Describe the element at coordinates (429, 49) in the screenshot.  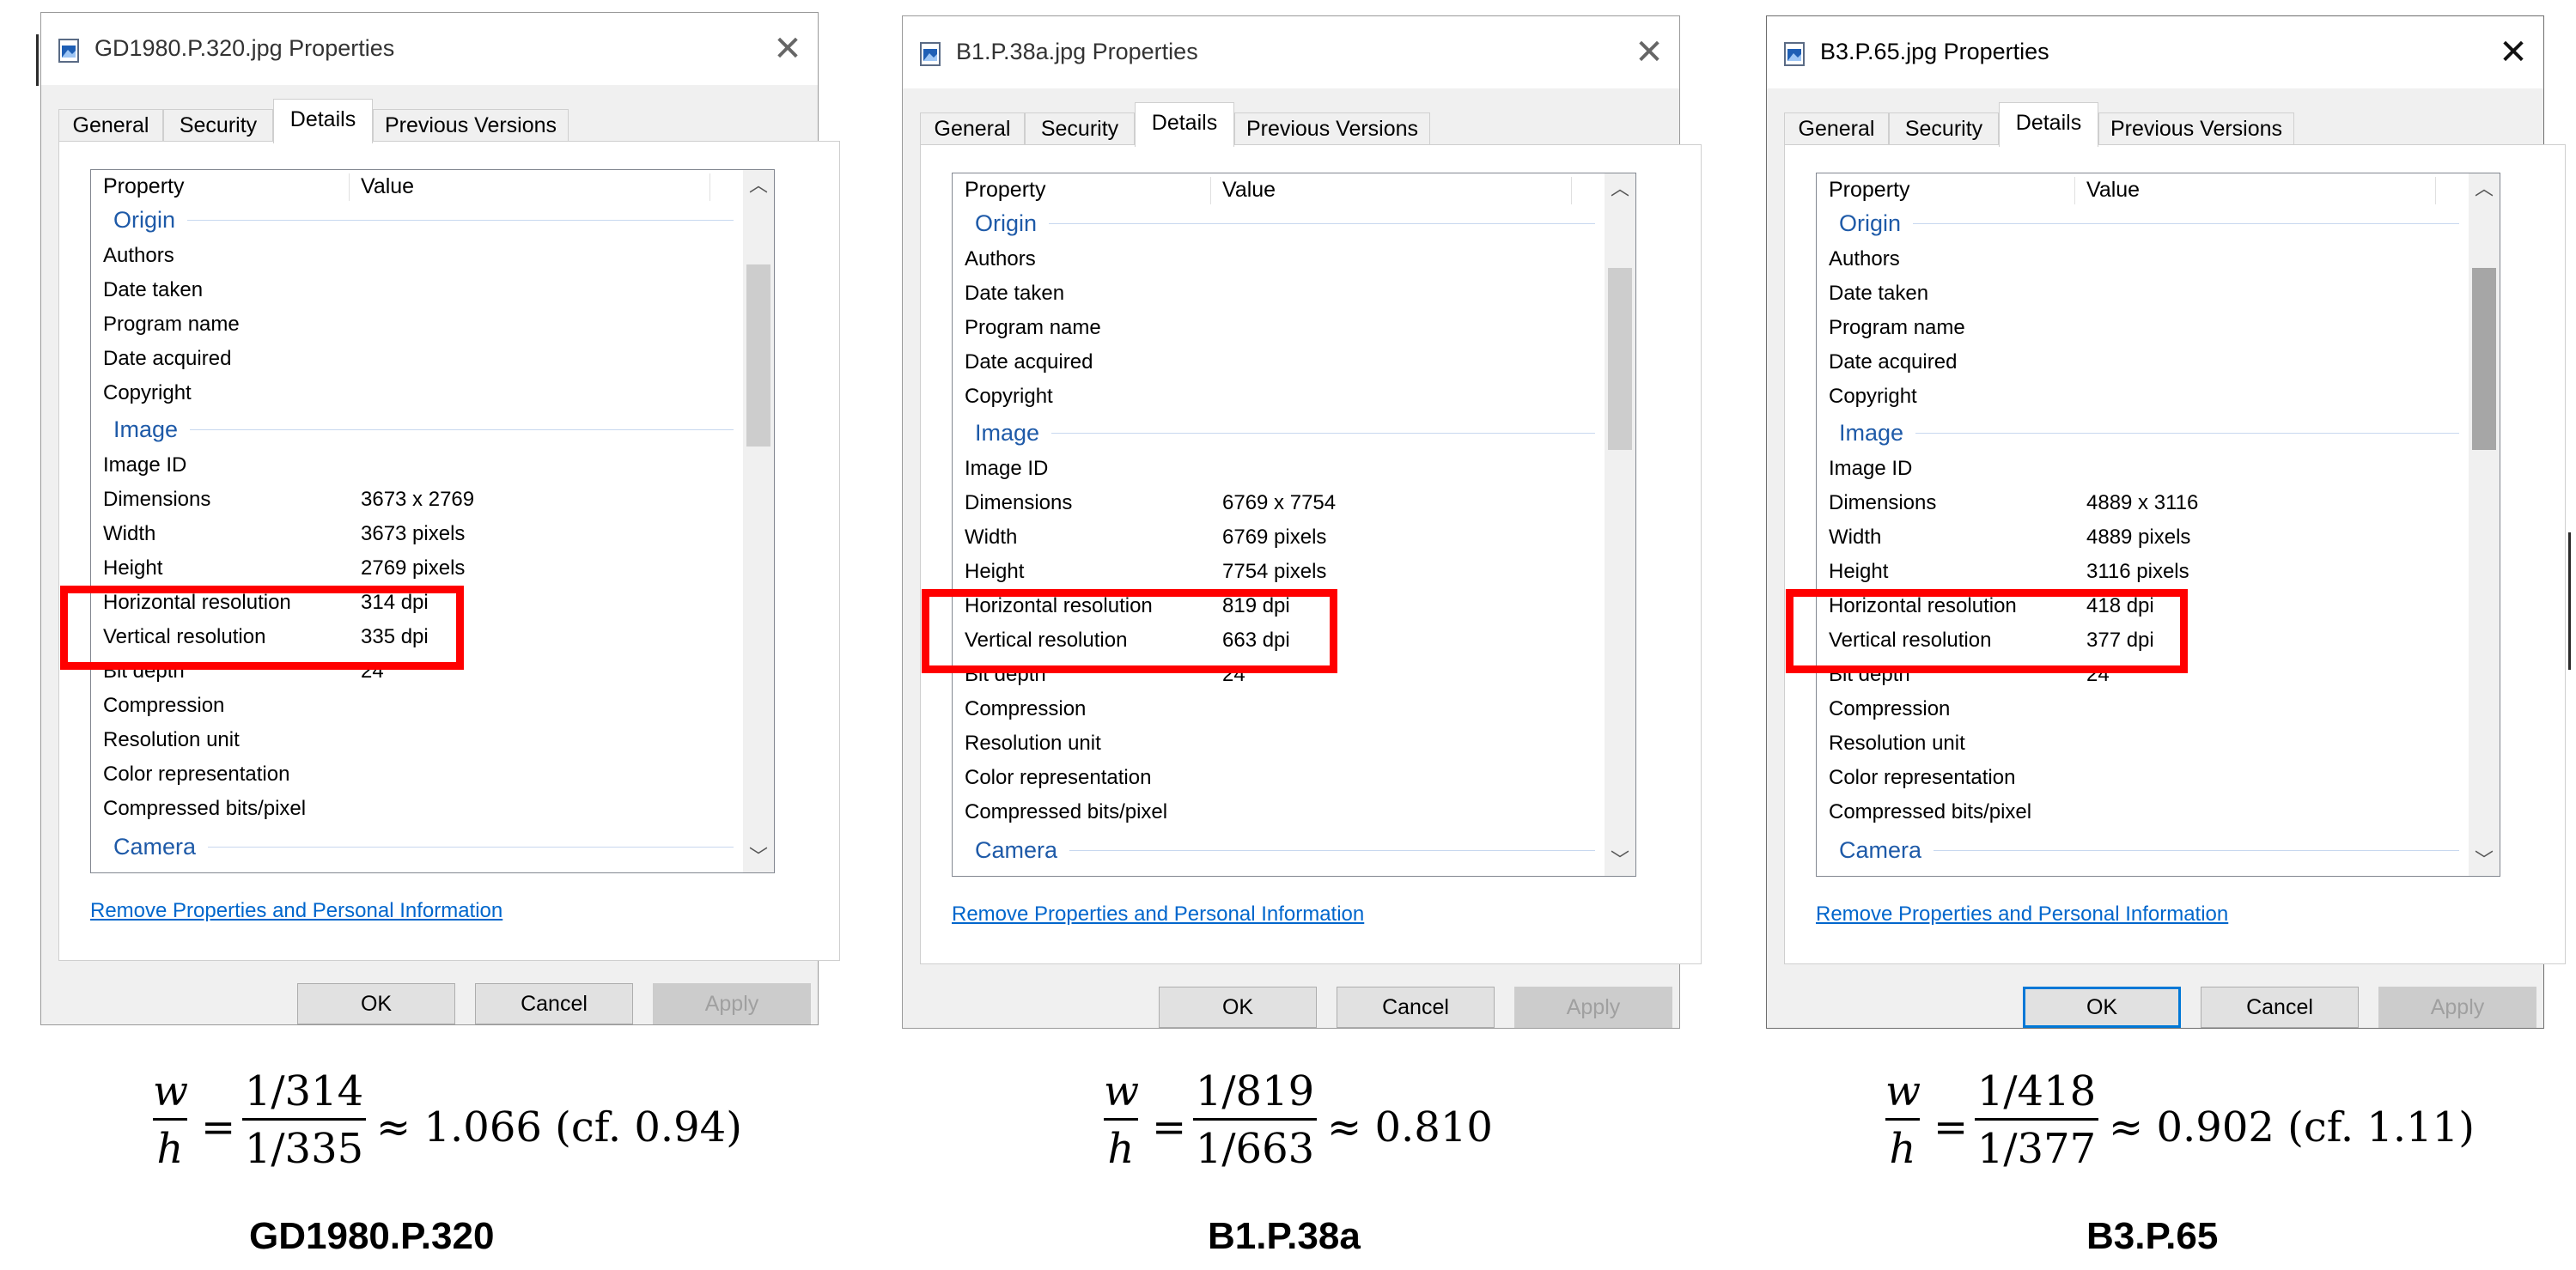
I see `title-bar: GD1980.P.320.jpg Properties ✕` at that location.